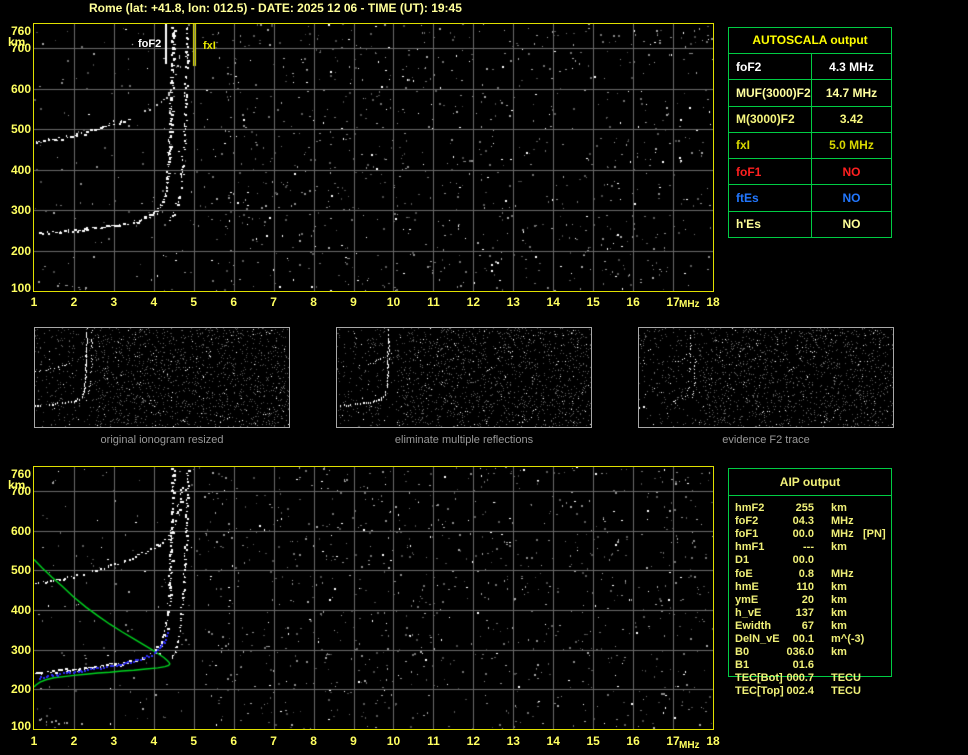  Describe the element at coordinates (804, 612) in the screenshot. I see `aip-value: 137` at that location.